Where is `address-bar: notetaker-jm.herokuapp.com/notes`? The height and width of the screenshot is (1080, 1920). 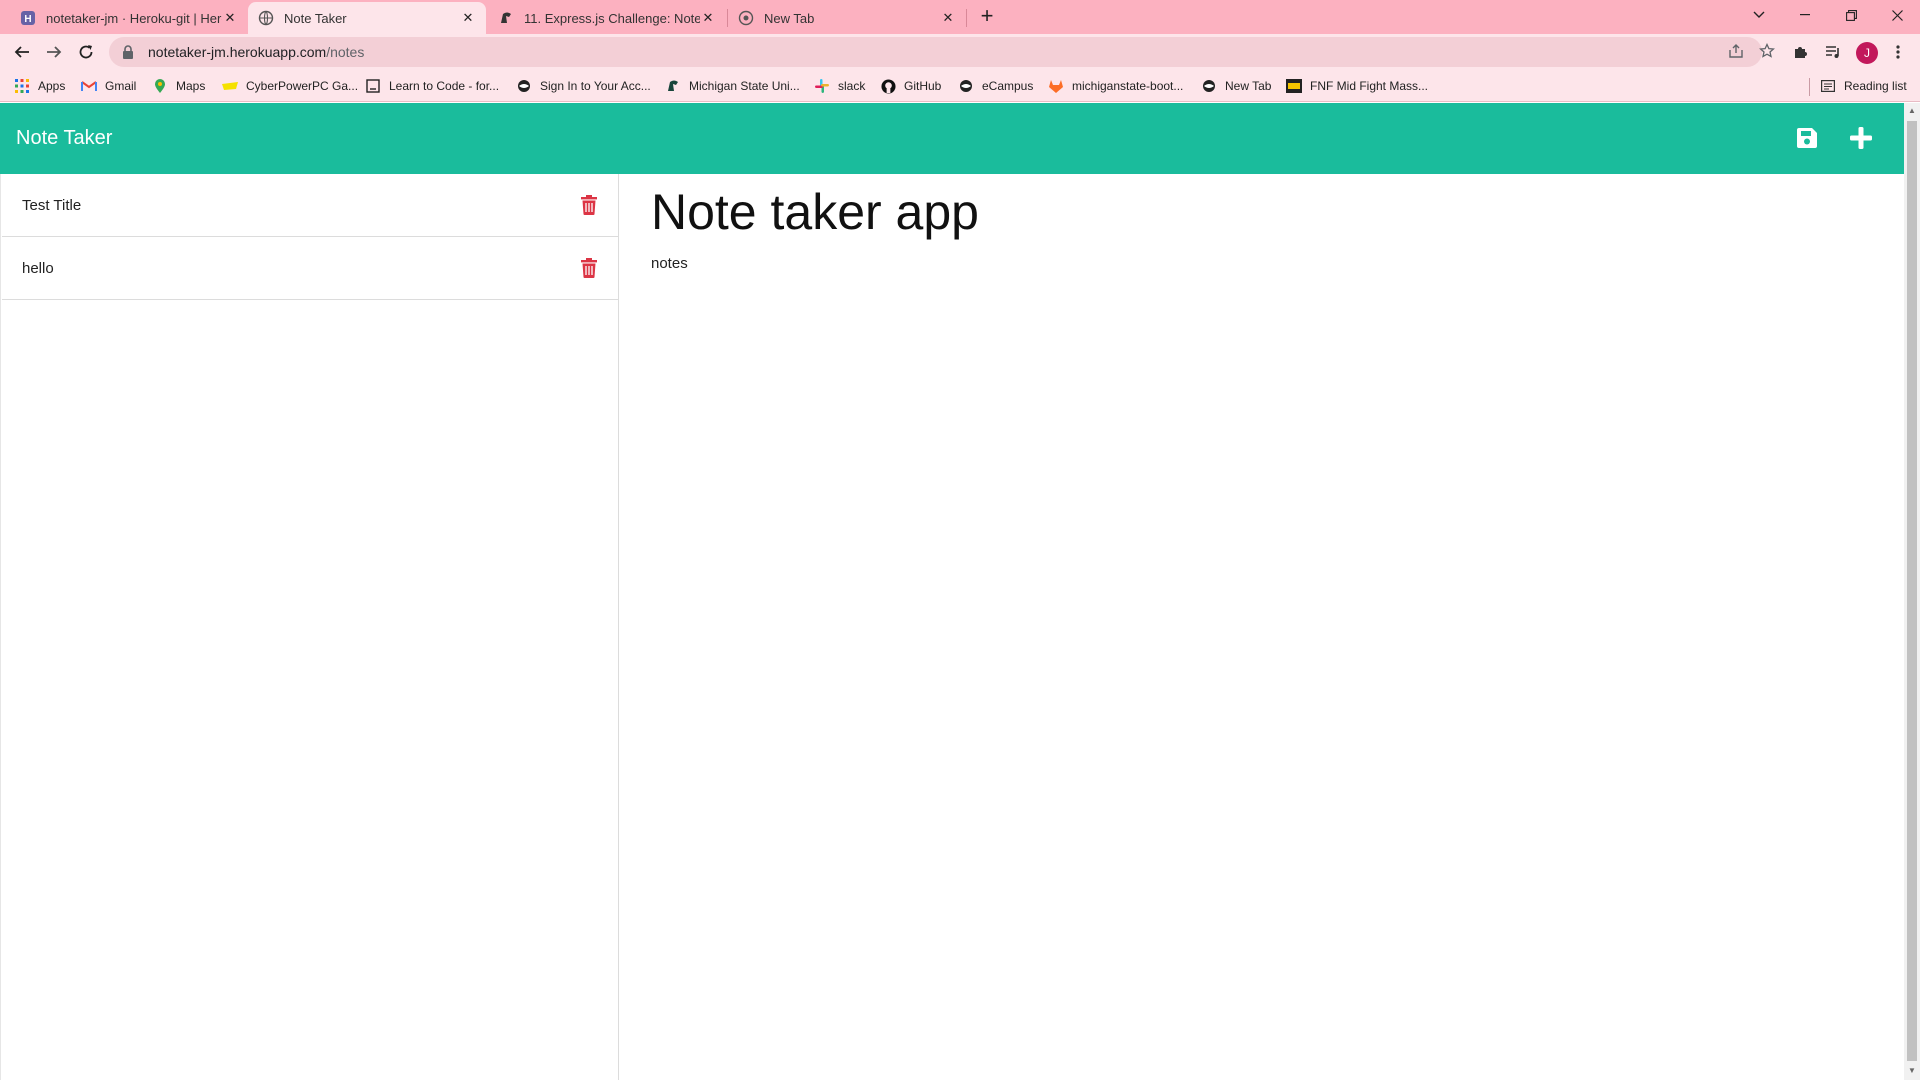
address-bar: notetaker-jm.herokuapp.com/notes is located at coordinates (942, 52).